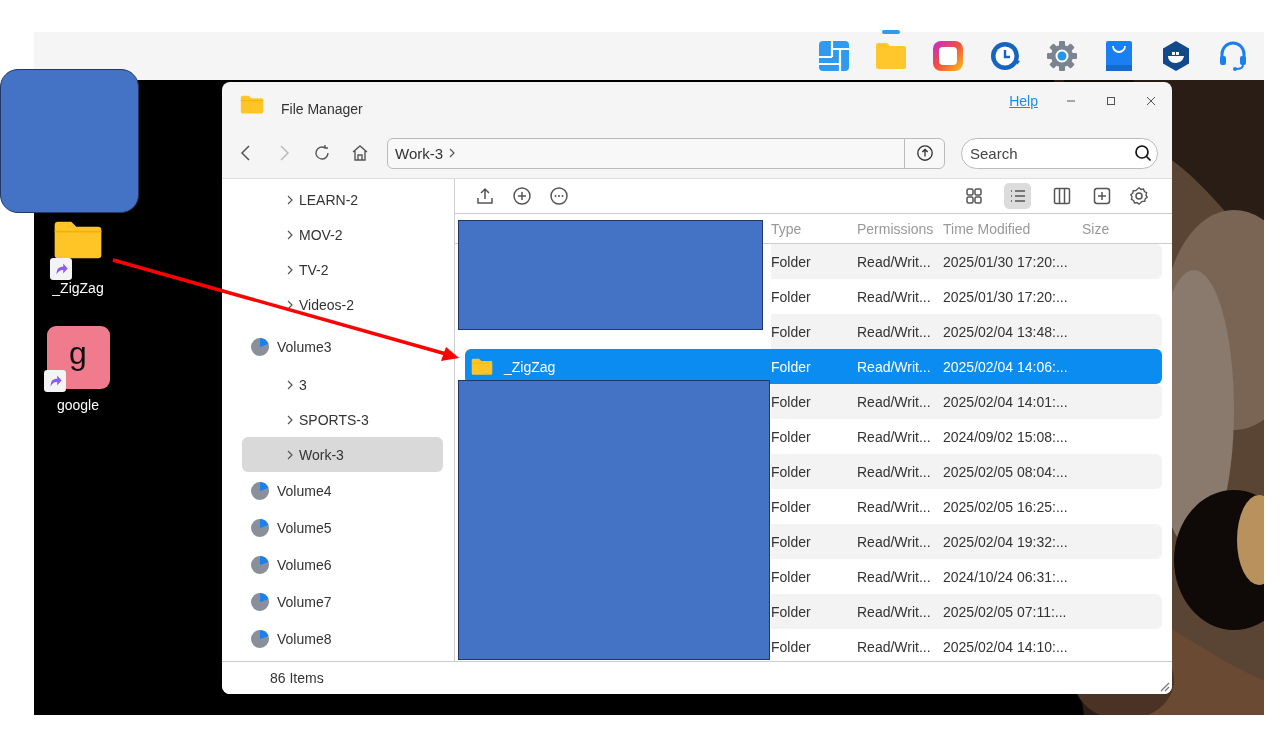  Describe the element at coordinates (338, 346) in the screenshot. I see `sidebar-item: Volume3` at that location.